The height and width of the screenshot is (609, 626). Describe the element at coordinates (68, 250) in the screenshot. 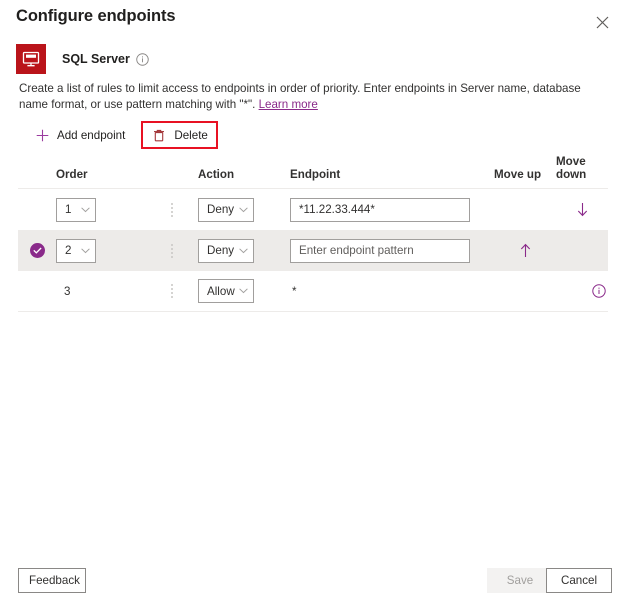

I see `order-dropdown-value: 2` at that location.